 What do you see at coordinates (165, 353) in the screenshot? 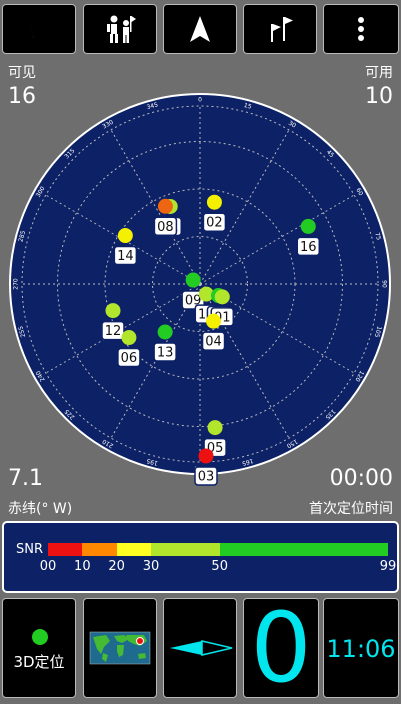
I see `satellite-prn: 13` at bounding box center [165, 353].